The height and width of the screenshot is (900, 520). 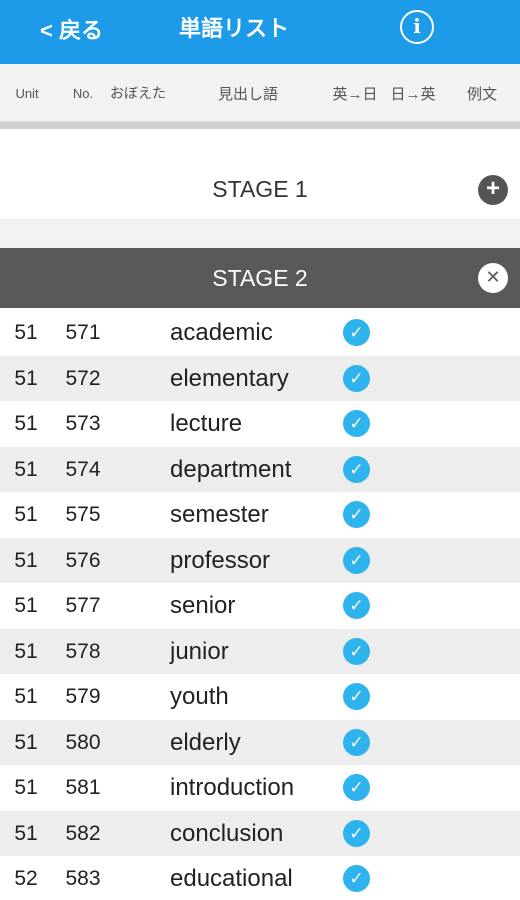 I want to click on table-row: 51 572 elementary ✓, so click(x=260, y=378).